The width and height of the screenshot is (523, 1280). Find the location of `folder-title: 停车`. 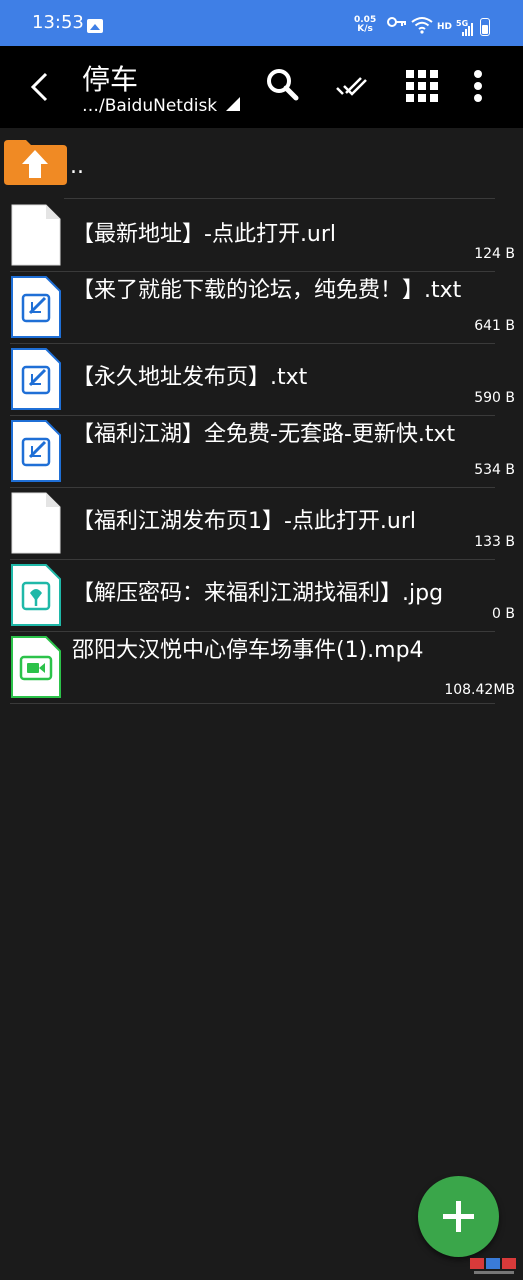

folder-title: 停车 is located at coordinates (110, 79).